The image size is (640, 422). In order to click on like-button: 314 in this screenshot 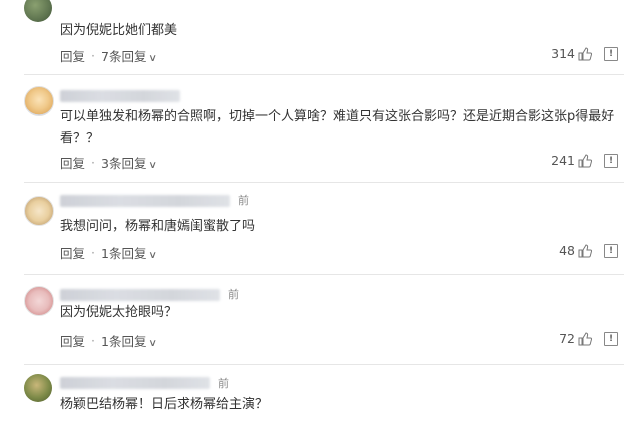, I will do `click(571, 53)`.